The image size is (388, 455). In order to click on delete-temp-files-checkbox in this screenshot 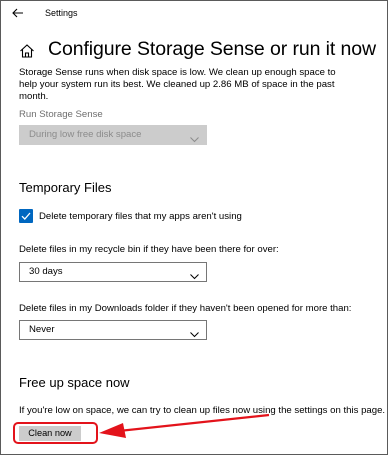, I will do `click(26, 216)`.